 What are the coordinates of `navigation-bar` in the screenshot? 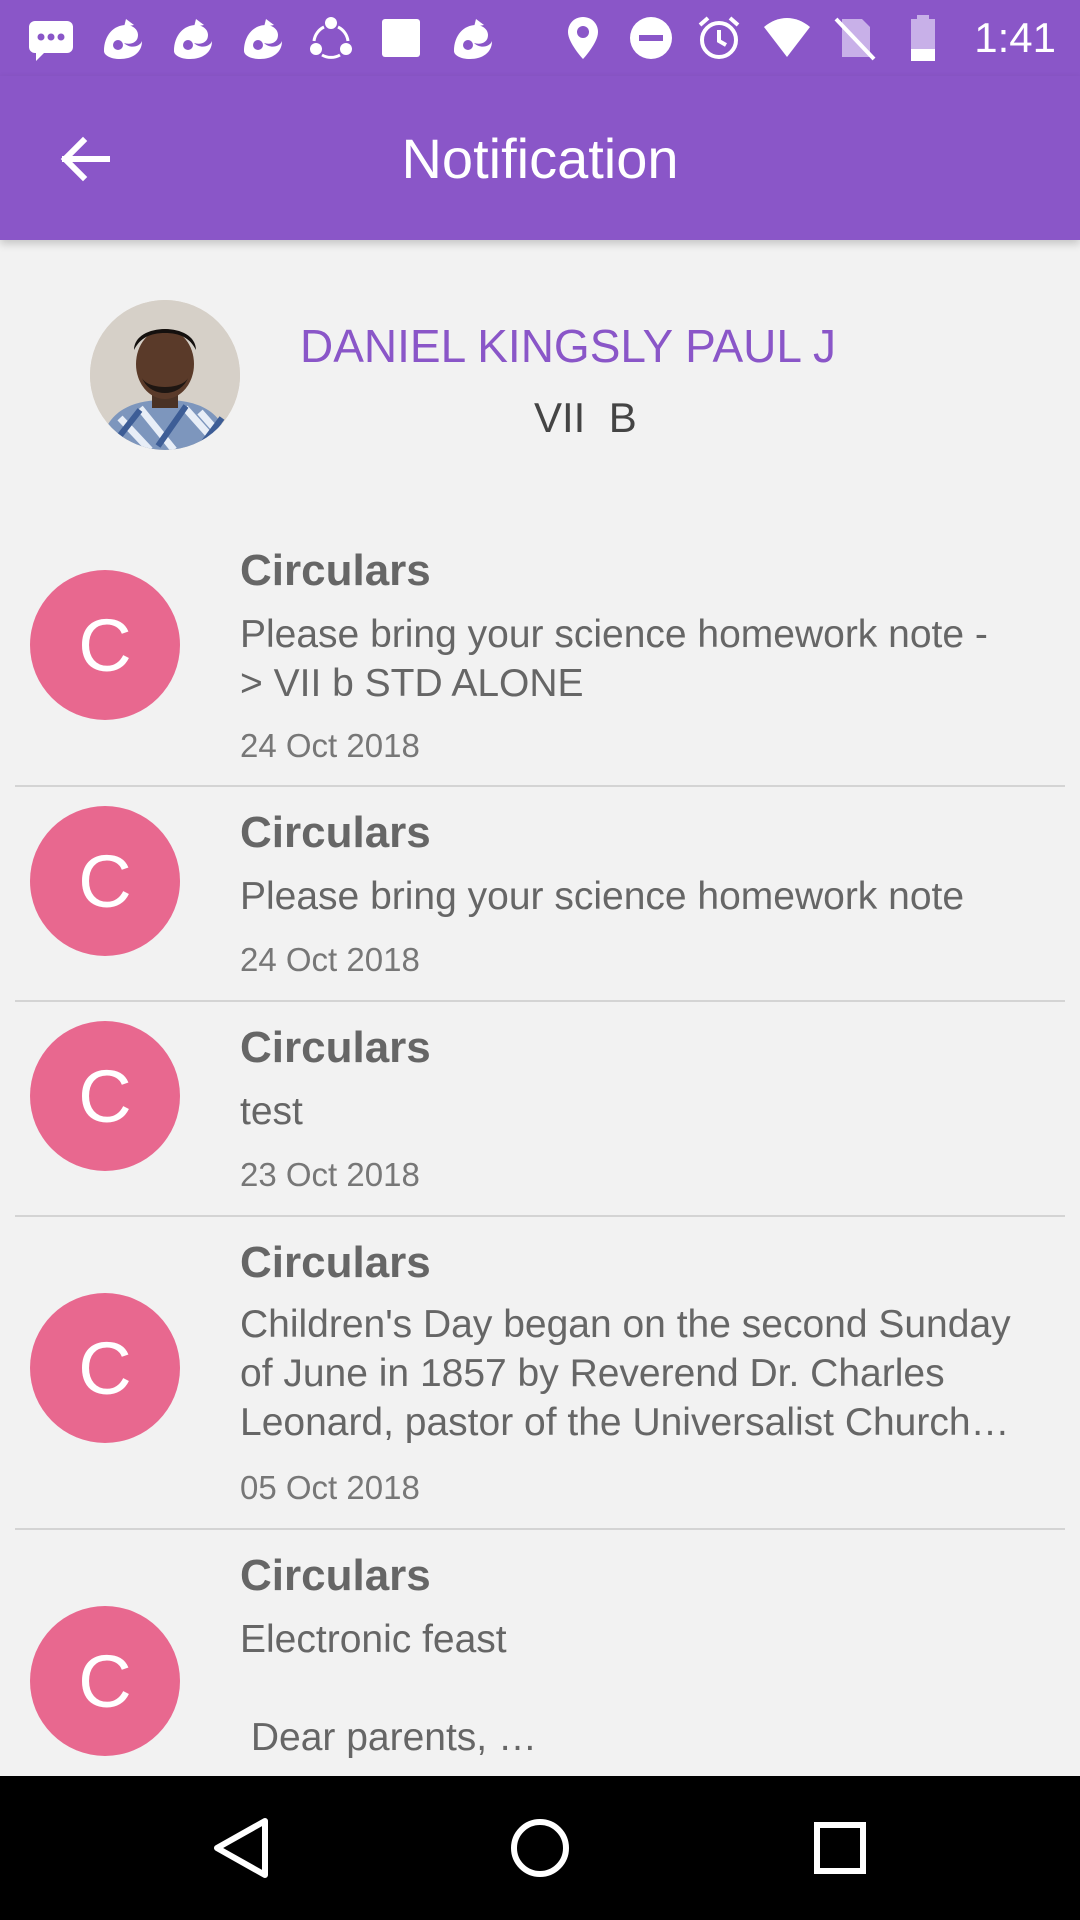 It's located at (540, 1848).